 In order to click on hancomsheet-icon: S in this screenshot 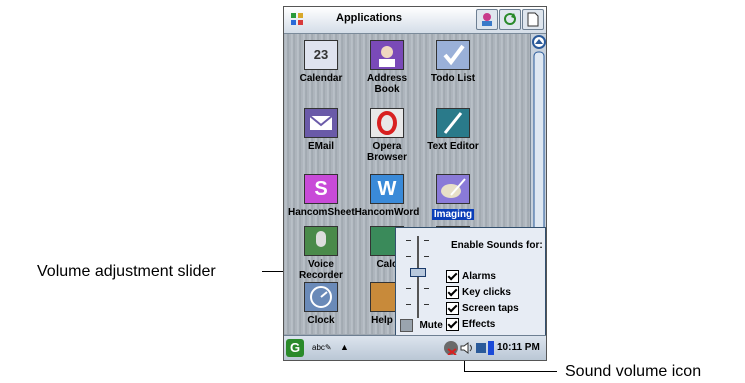, I will do `click(321, 189)`.